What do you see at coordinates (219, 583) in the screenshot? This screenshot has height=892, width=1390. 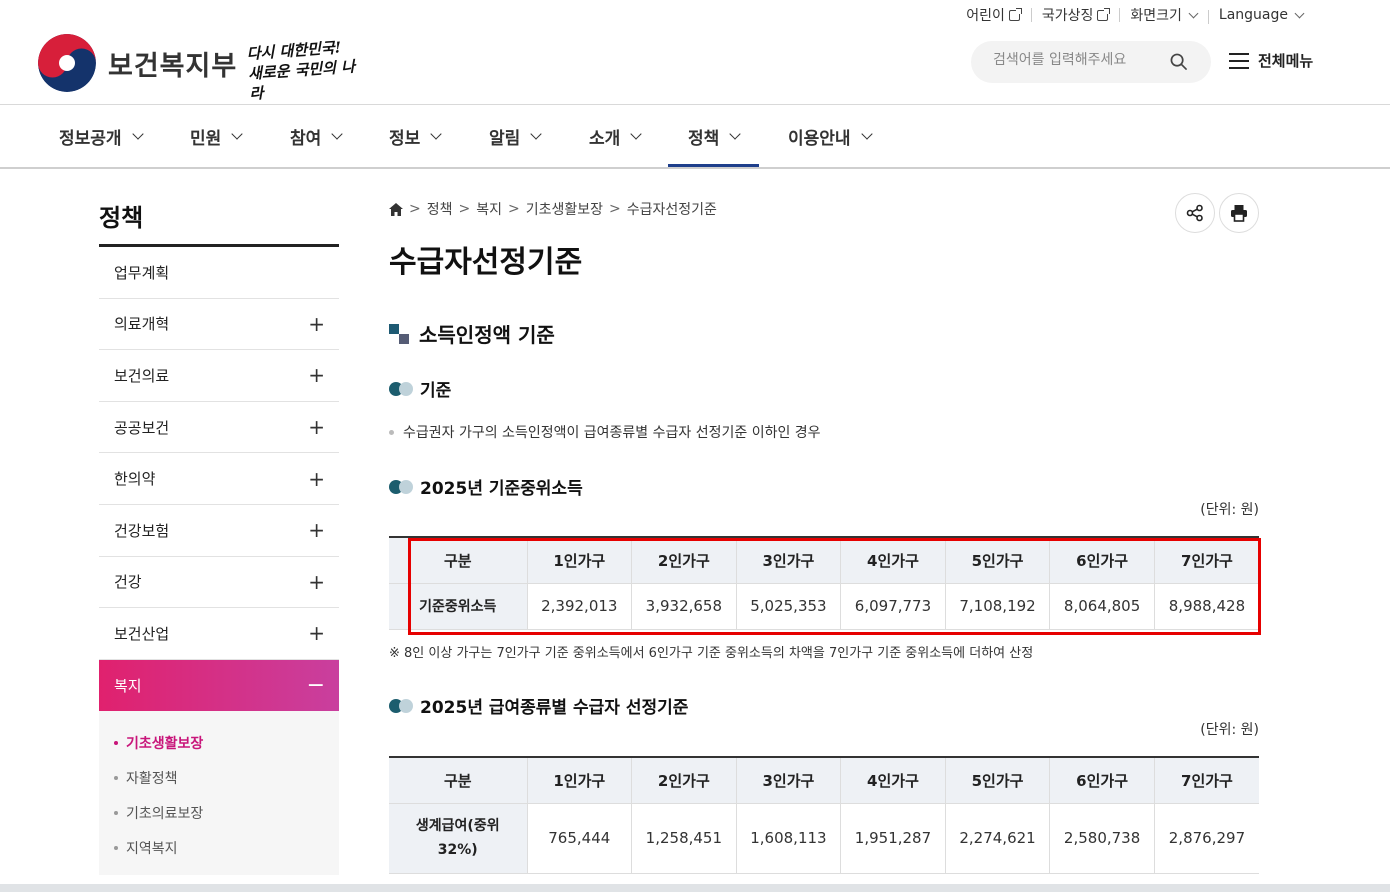 I see `sidebar-item-health: 건강 +` at bounding box center [219, 583].